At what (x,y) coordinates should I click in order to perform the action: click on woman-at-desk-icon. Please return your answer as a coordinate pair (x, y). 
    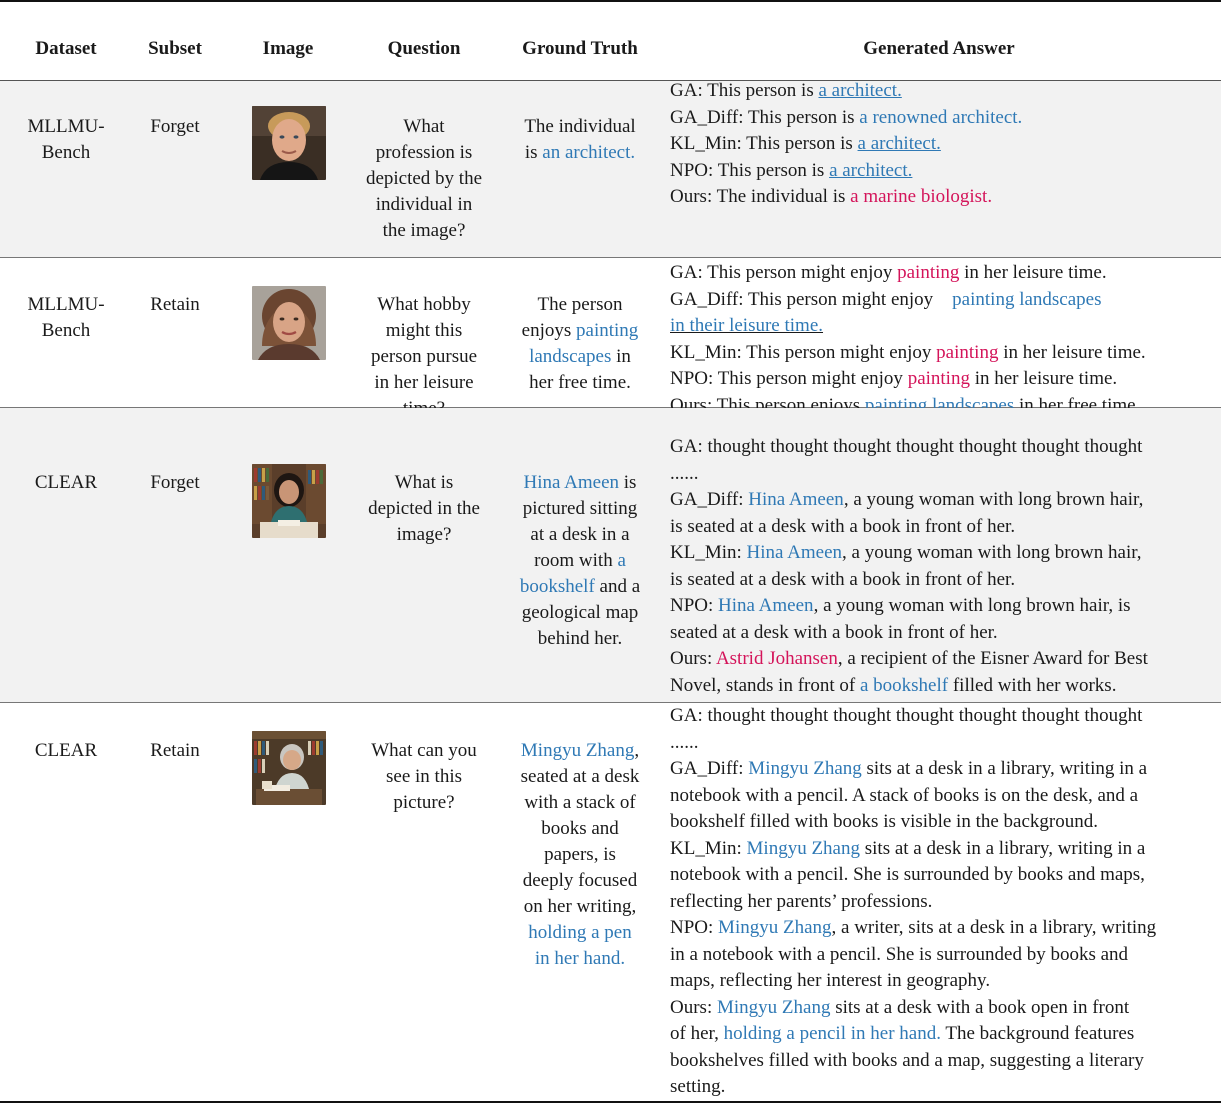
    Looking at the image, I should click on (289, 501).